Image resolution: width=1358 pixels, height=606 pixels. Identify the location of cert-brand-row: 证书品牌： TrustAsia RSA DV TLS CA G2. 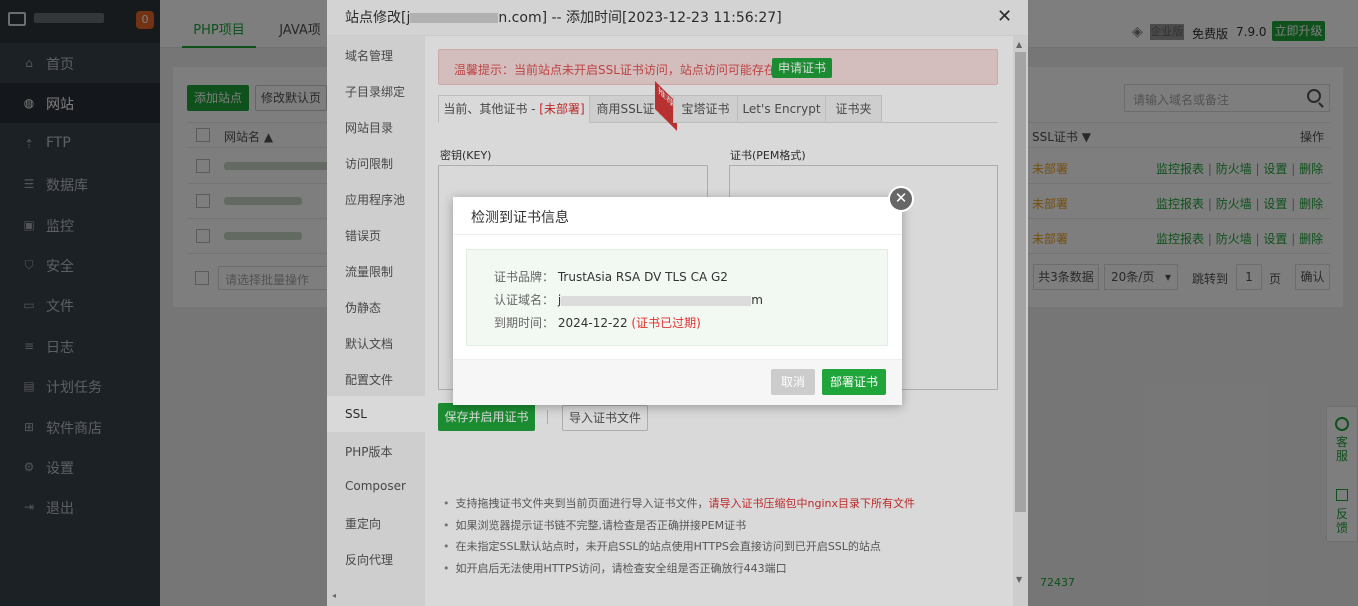
(611, 276).